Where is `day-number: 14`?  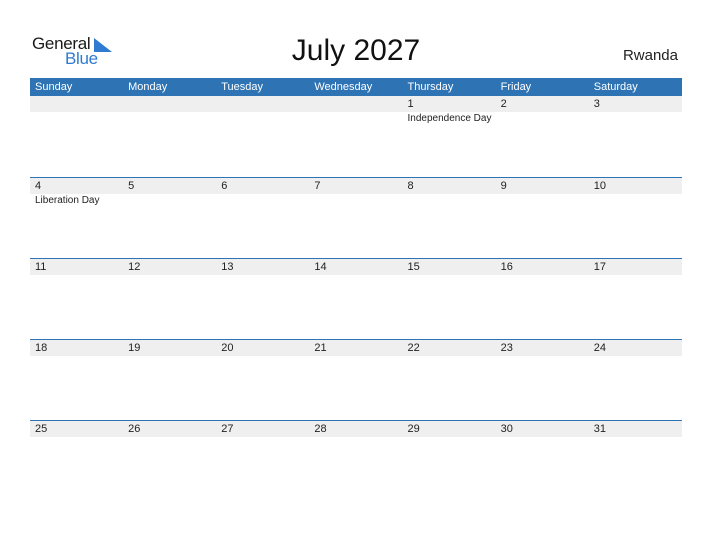 day-number: 14 is located at coordinates (320, 267).